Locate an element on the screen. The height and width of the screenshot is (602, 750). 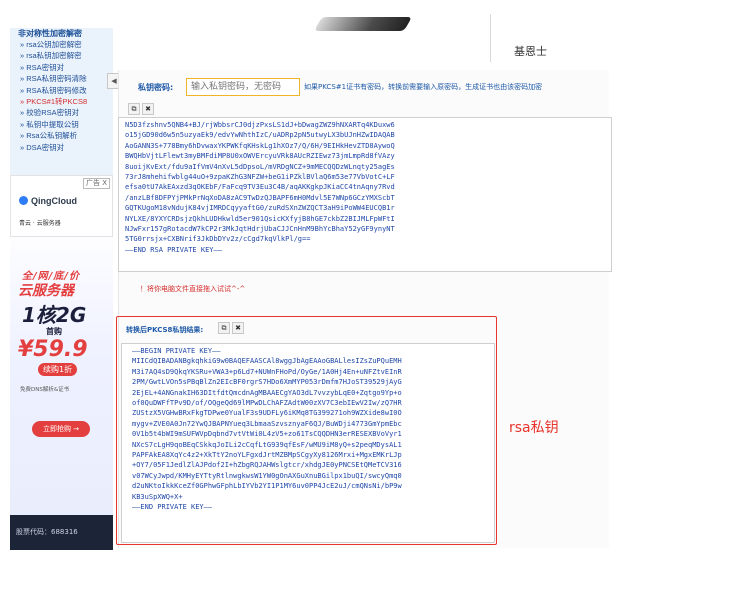
ad-price: ¥59.9 is located at coordinates (53, 349).